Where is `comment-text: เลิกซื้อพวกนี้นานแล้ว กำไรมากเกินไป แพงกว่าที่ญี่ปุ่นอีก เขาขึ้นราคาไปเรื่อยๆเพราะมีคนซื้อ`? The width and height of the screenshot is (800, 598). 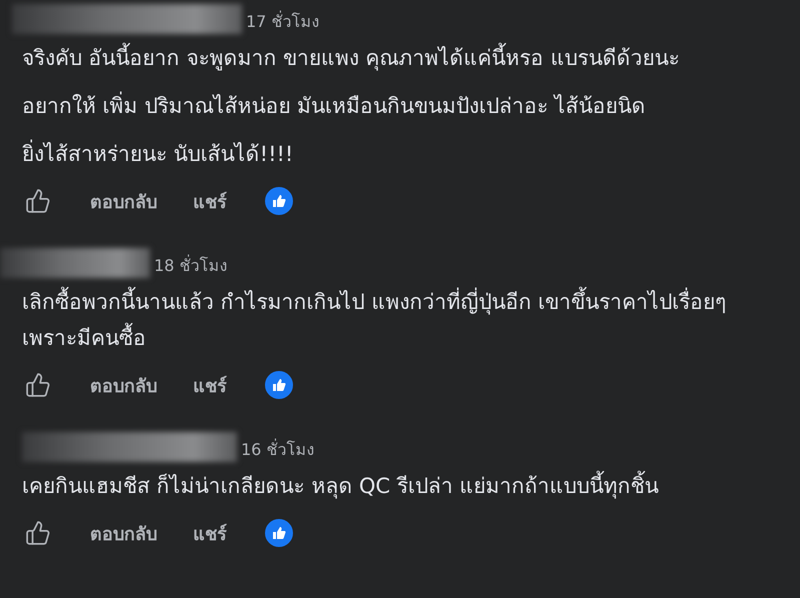
comment-text: เลิกซื้อพวกนี้นานแล้ว กำไรมากเกินไป แพงกว่าที่ญี่ปุ่นอีก เขาขึ้นราคาไปเรื่อยๆเพราะมีคนซื้อ is located at coordinates (397, 320).